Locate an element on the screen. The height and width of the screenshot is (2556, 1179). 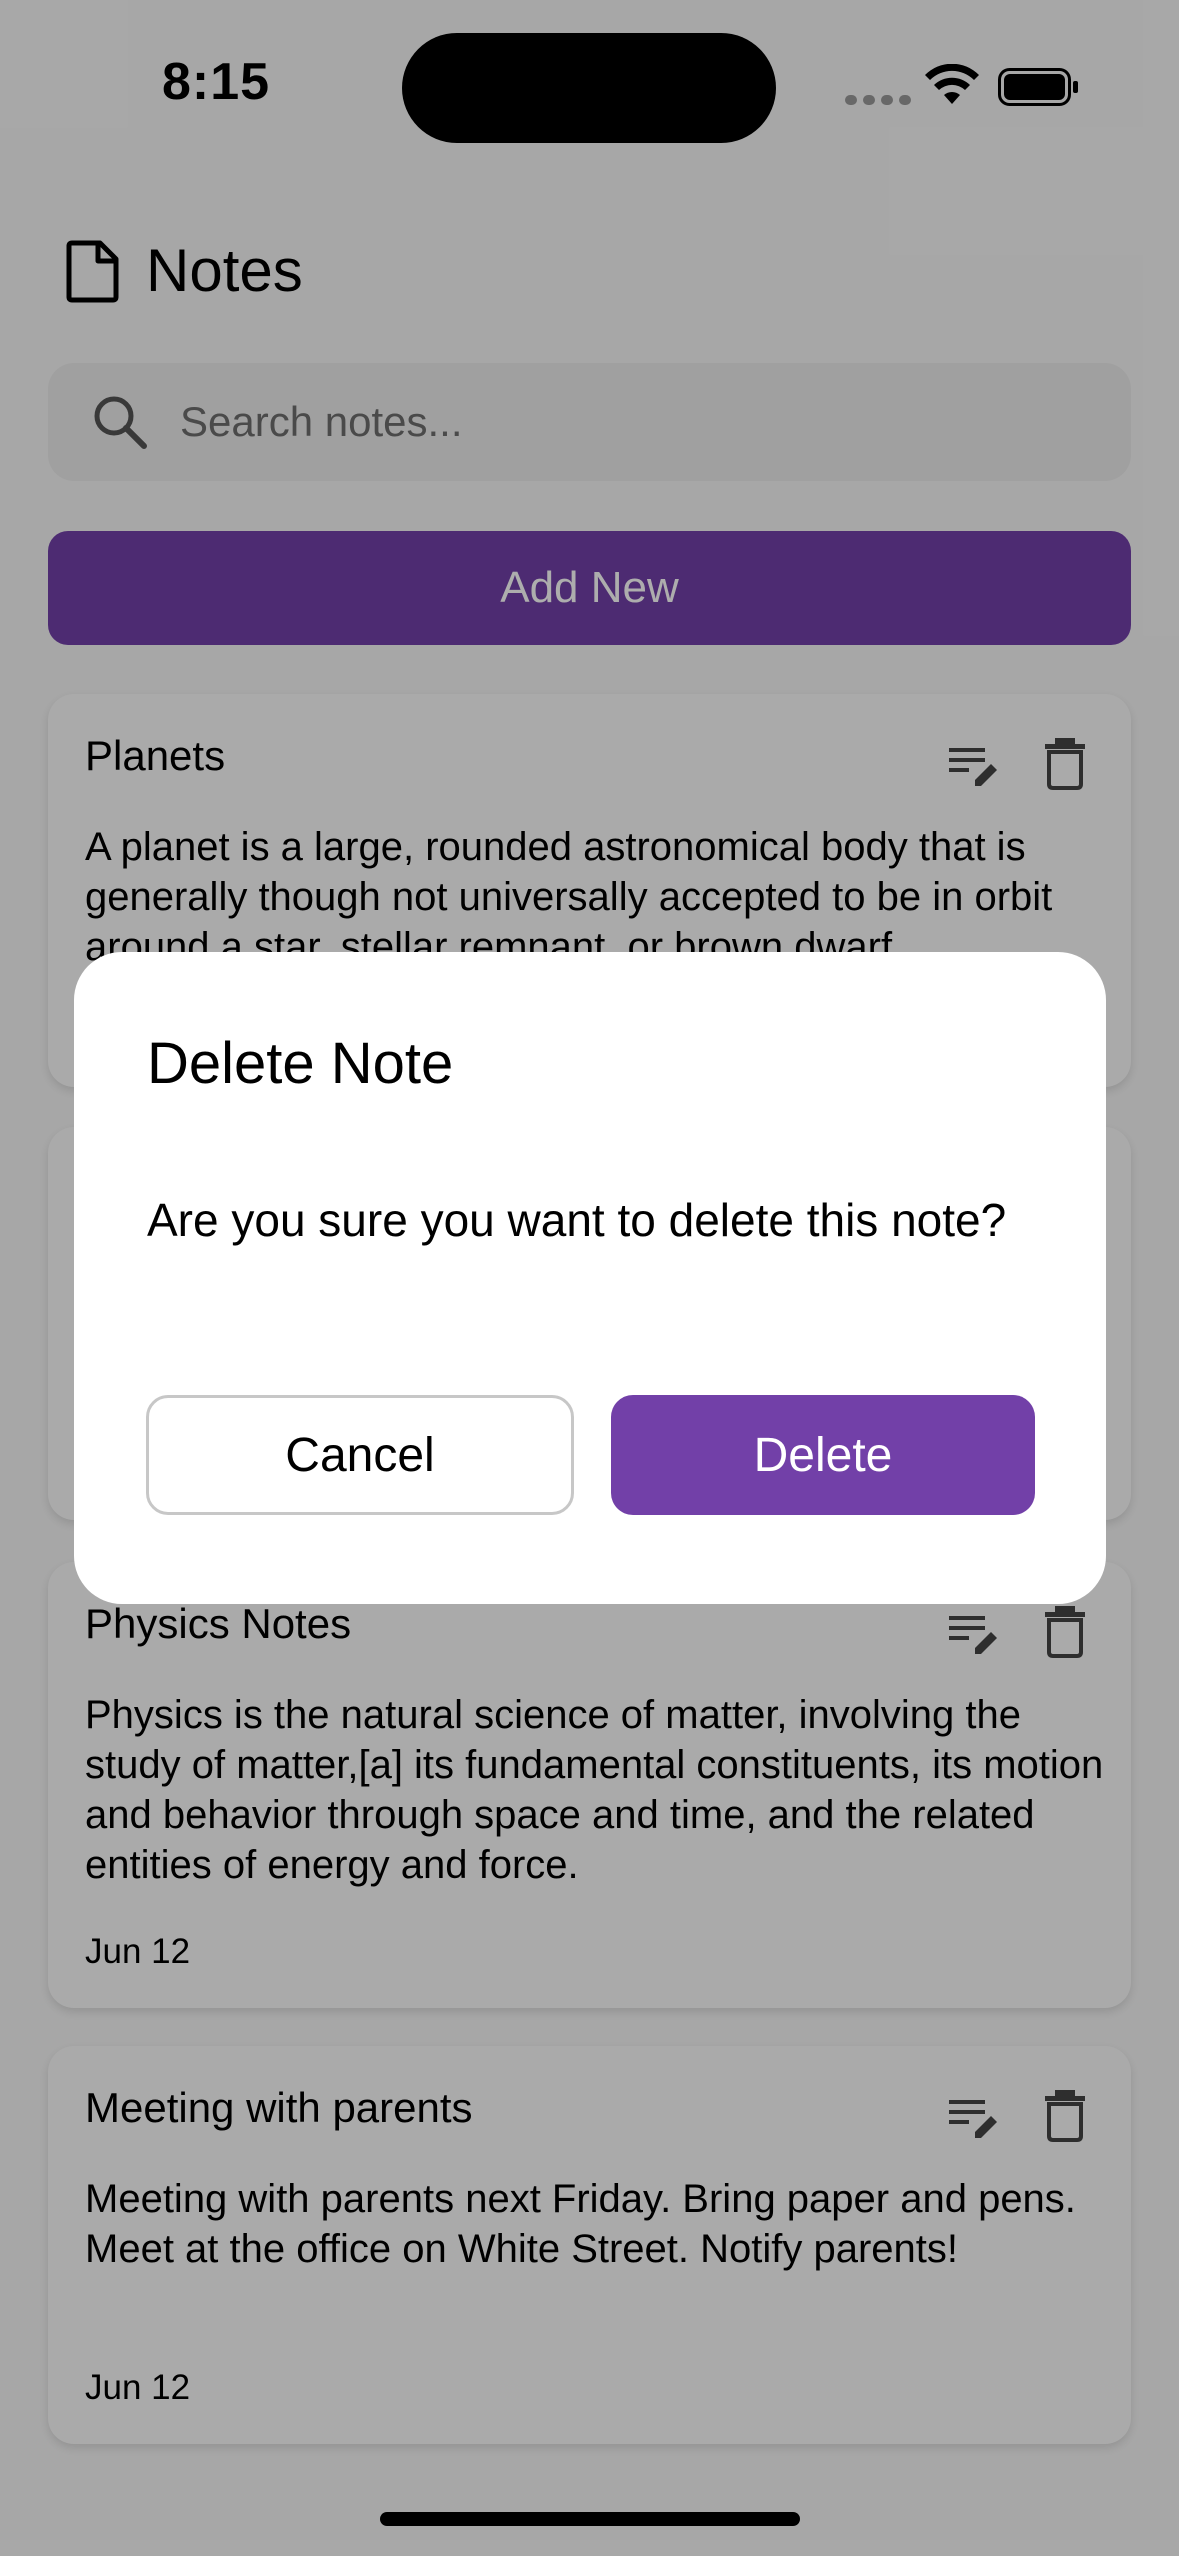
cancel-button: Cancel is located at coordinates (360, 1455).